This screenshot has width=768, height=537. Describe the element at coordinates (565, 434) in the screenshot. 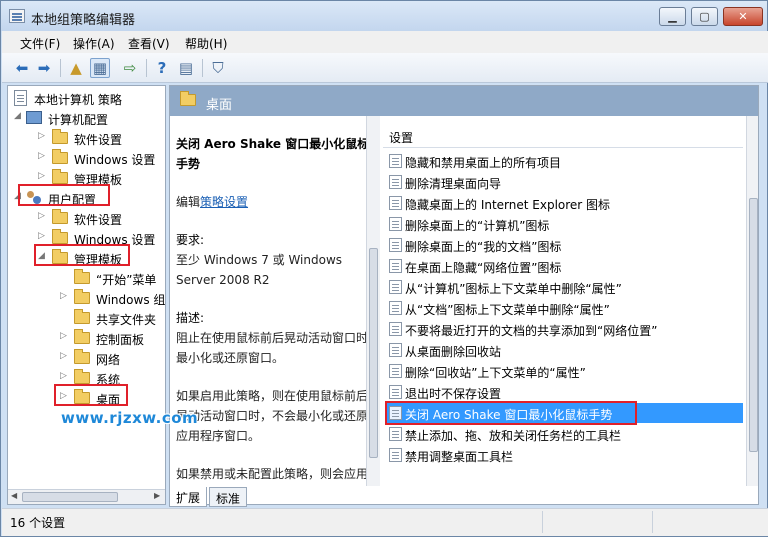

I see `list-item: 禁止添加、拖、放和关闭任务栏的工具栏` at that location.